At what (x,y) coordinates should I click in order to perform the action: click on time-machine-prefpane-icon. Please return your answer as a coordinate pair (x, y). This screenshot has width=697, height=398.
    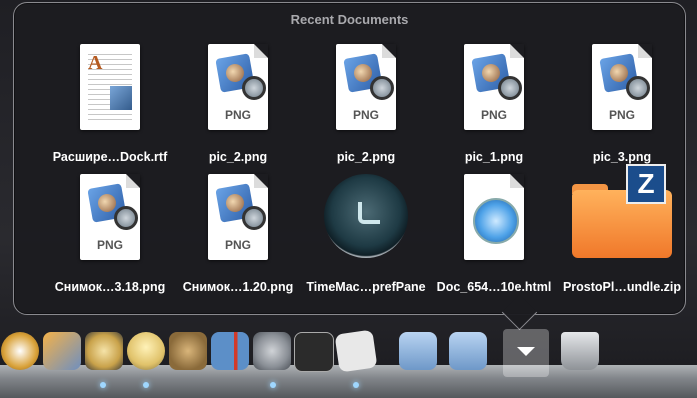
    Looking at the image, I should click on (366, 216).